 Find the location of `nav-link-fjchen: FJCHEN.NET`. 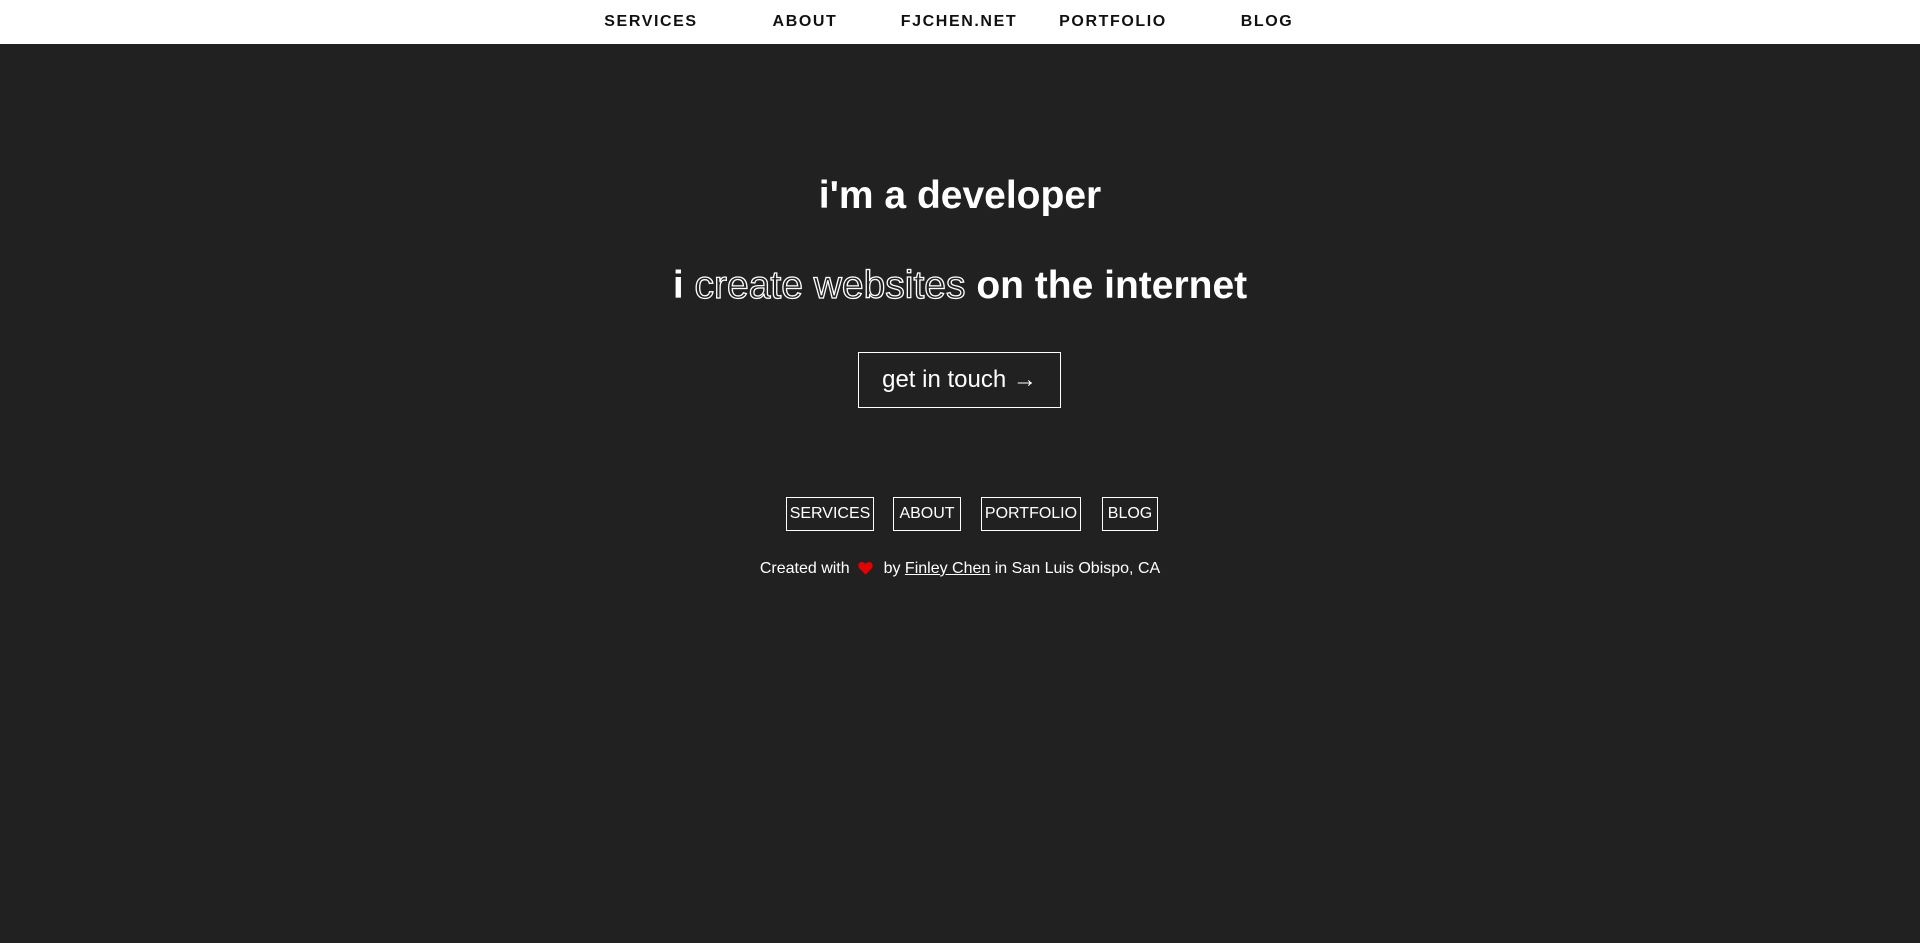

nav-link-fjchen: FJCHEN.NET is located at coordinates (959, 22).